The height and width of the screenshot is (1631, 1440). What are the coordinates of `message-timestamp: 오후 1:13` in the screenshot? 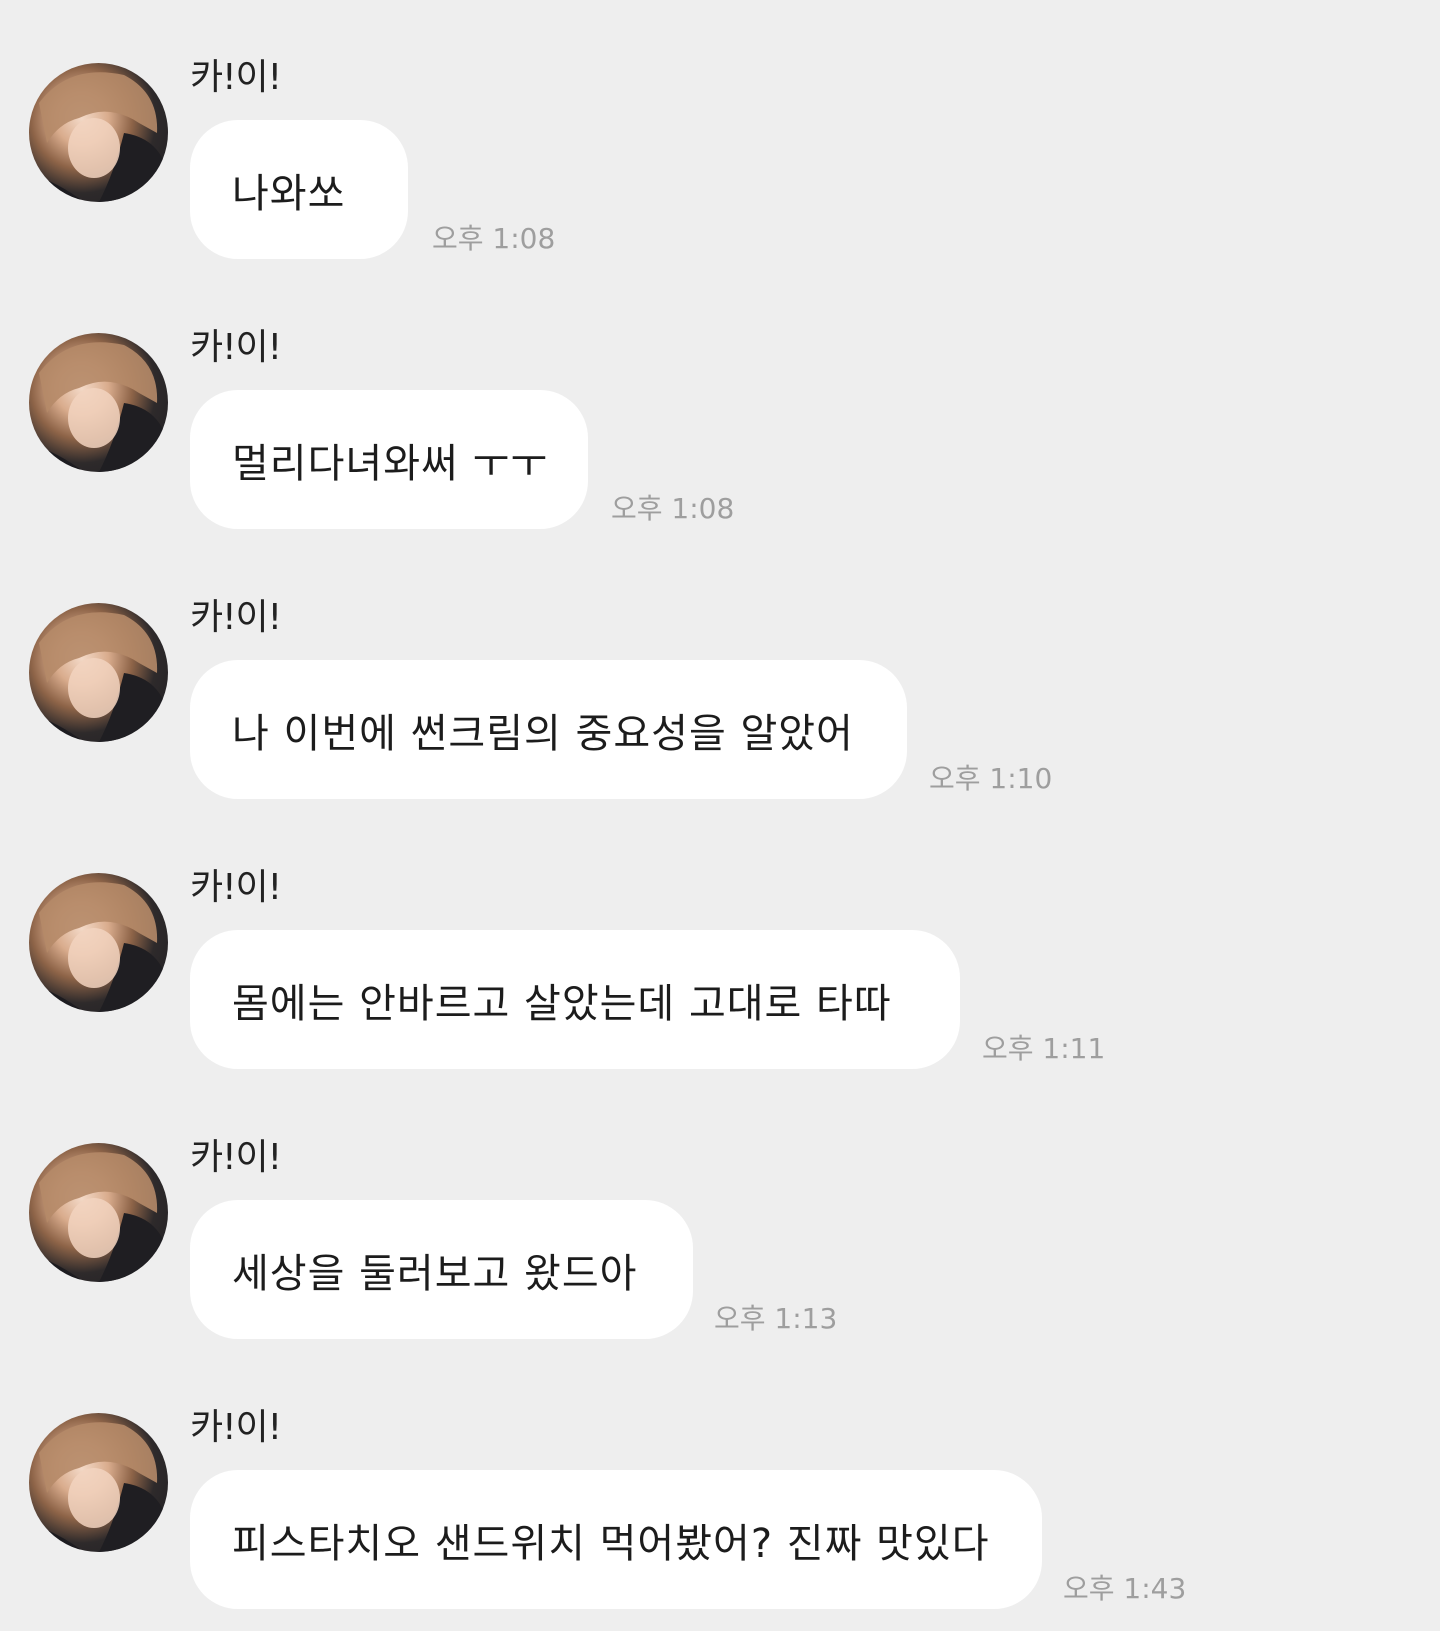 It's located at (776, 1318).